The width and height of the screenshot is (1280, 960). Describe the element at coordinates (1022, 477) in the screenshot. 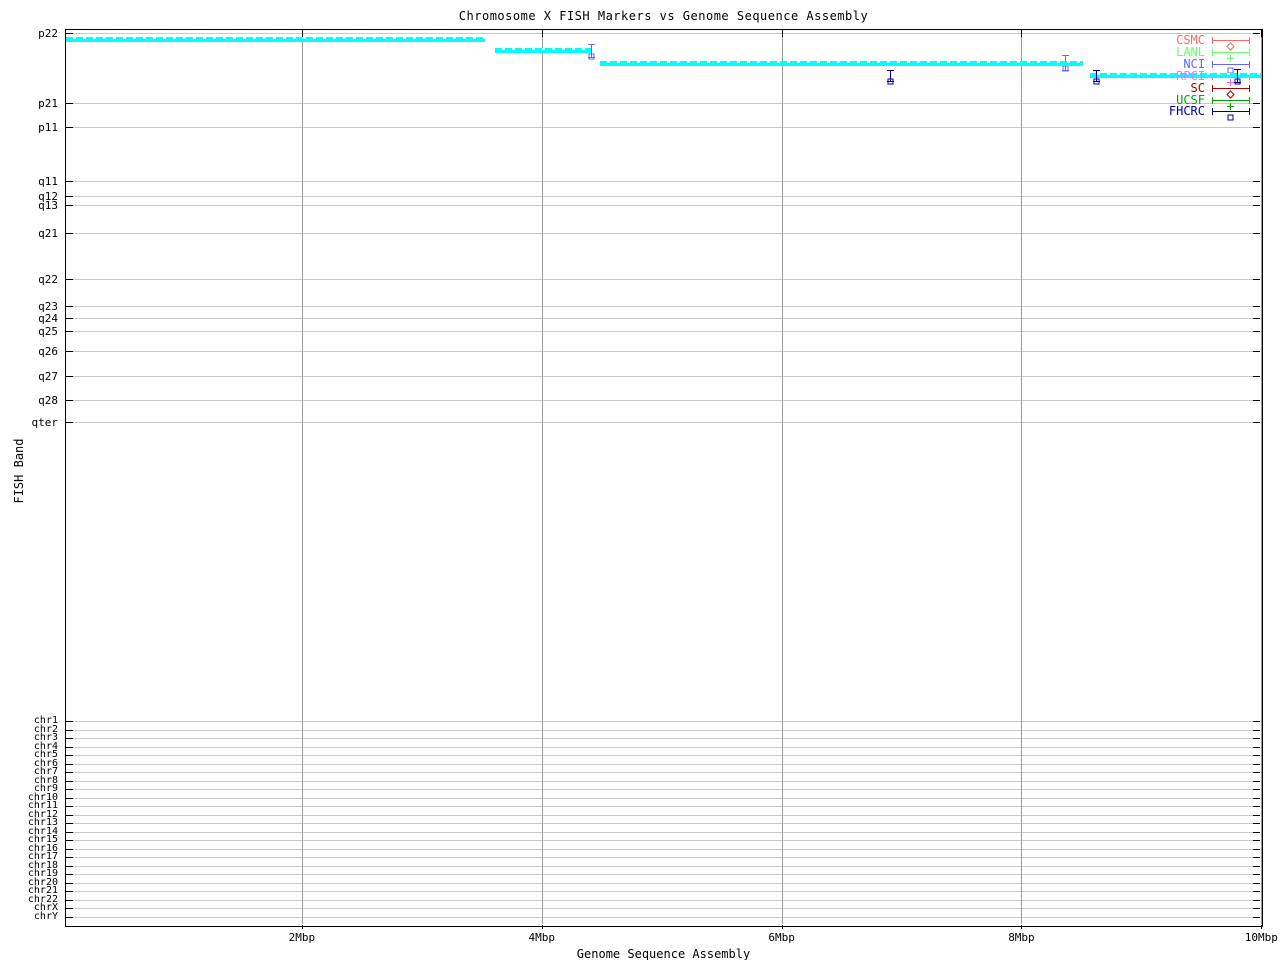

I see `xgrid-8Mbp` at that location.